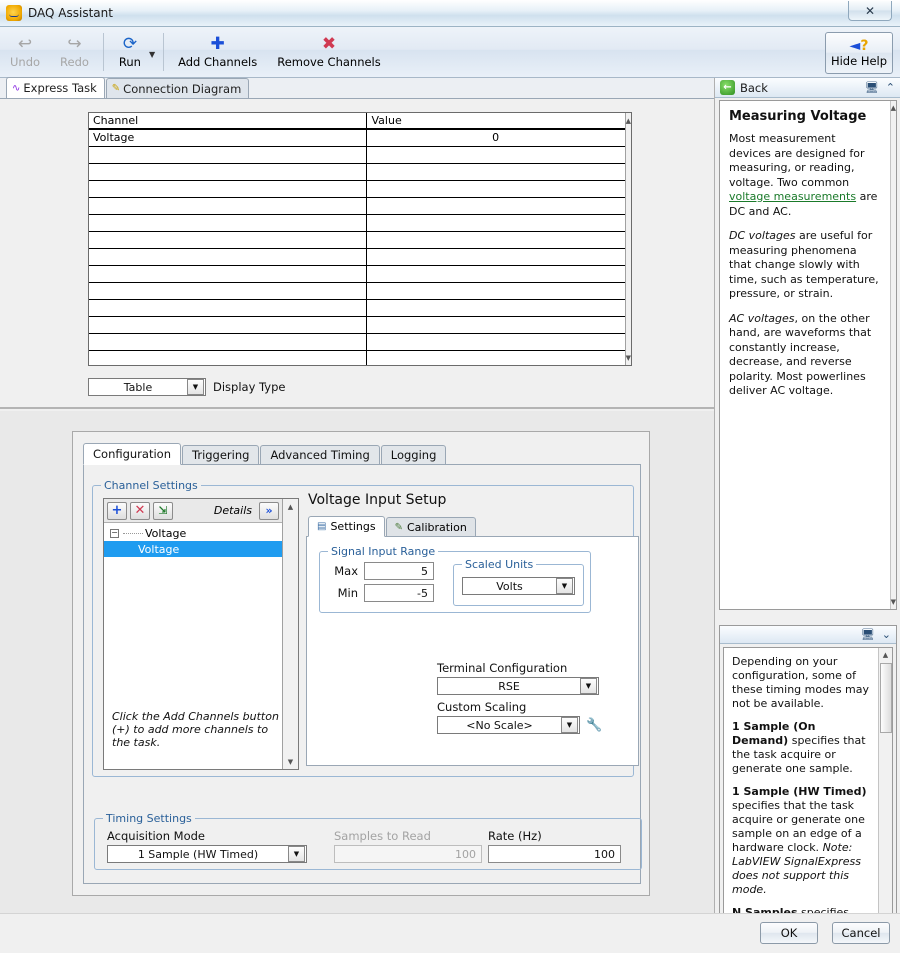 Image resolution: width=900 pixels, height=953 pixels. I want to click on tab-logging: Logging, so click(413, 455).